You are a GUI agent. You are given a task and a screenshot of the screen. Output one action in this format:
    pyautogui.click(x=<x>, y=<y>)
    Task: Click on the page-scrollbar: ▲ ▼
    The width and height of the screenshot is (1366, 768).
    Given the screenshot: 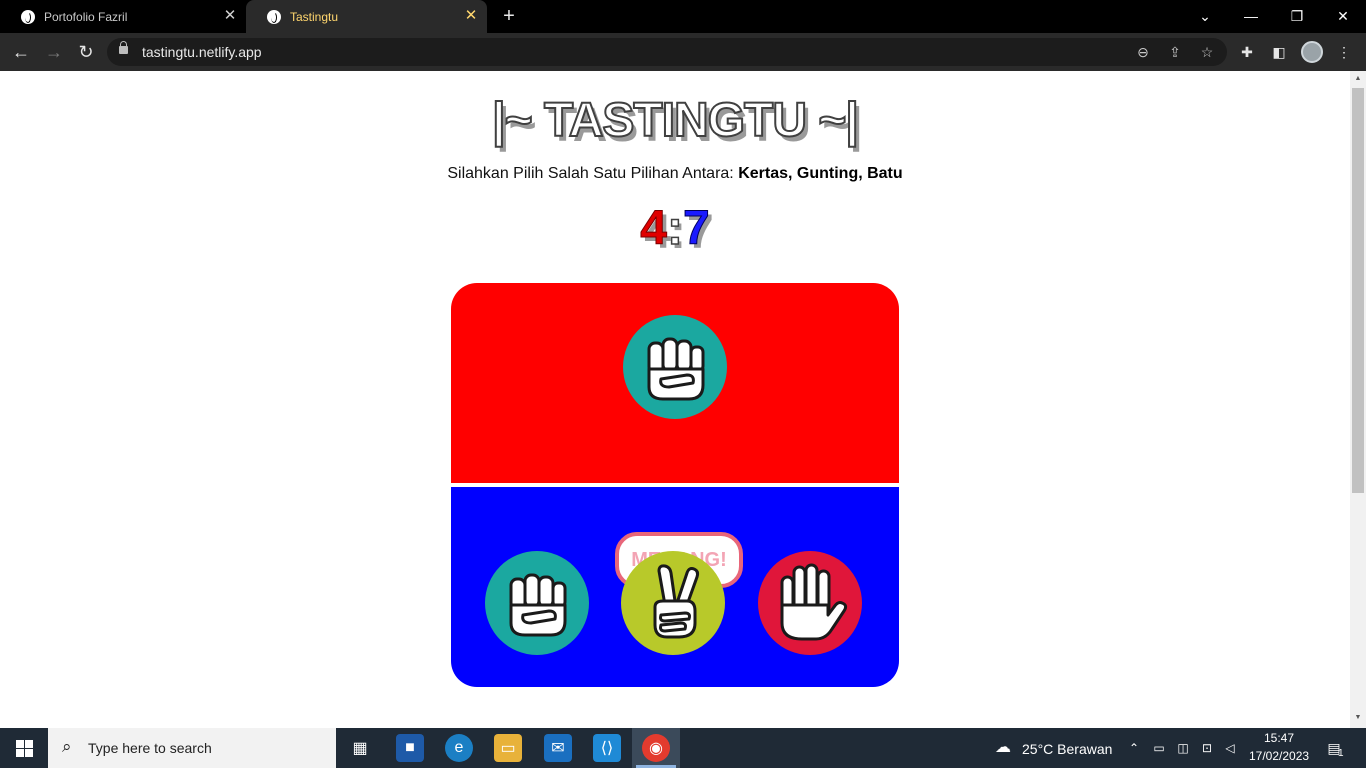 What is the action you would take?
    pyautogui.click(x=1358, y=399)
    